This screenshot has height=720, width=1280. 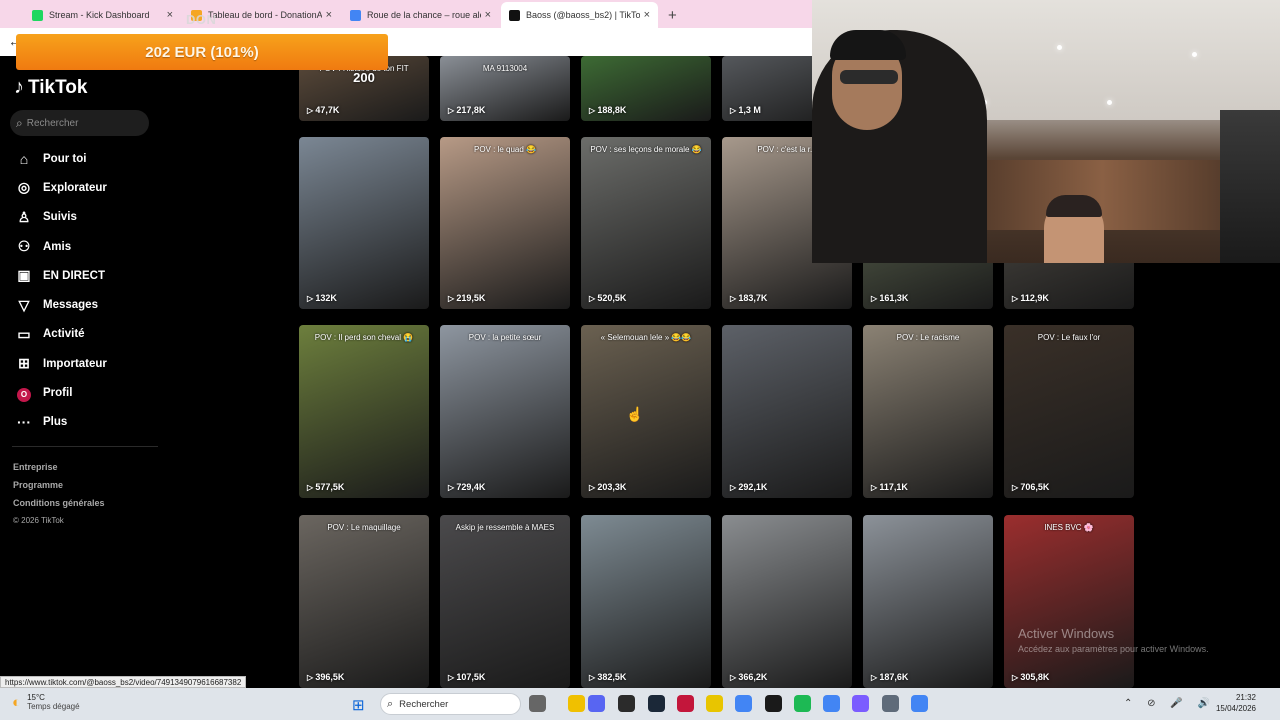 I want to click on view-count: 47,7K, so click(x=323, y=110).